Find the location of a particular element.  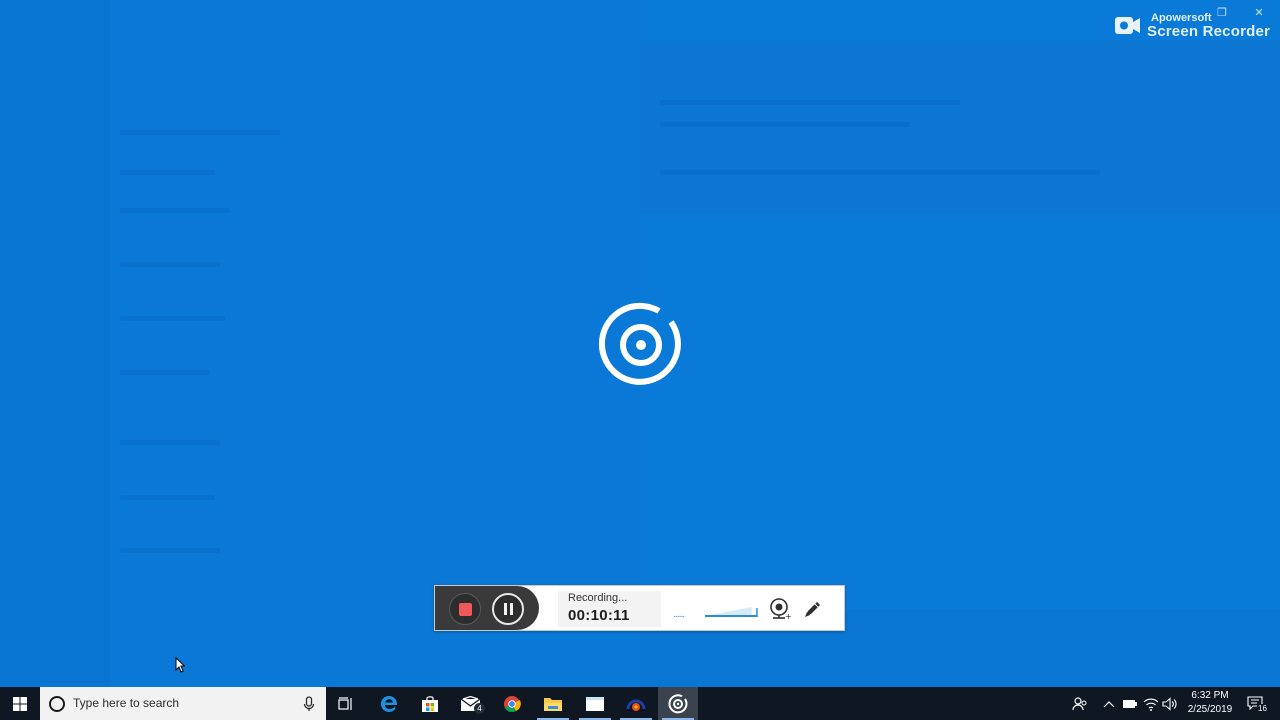

window-icon is located at coordinates (595, 703).